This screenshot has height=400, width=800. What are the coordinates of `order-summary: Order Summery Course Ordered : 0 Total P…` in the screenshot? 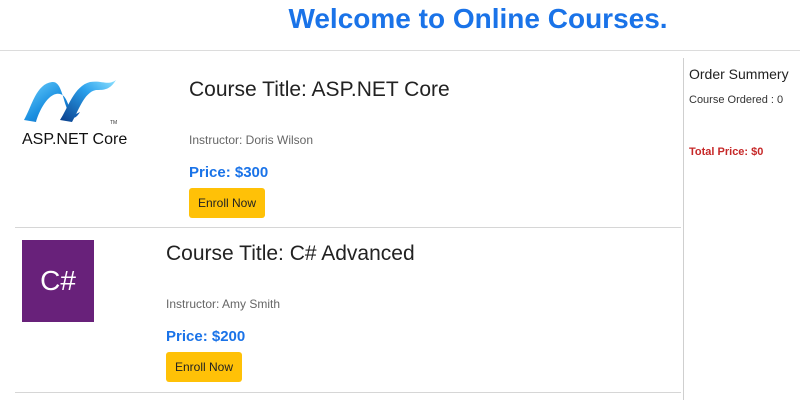 It's located at (744, 229).